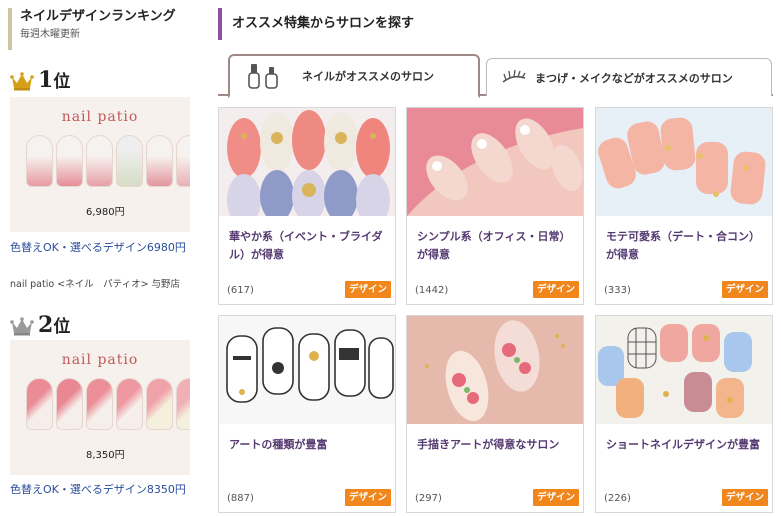  I want to click on photo-price-tag: 6,980円, so click(105, 212).